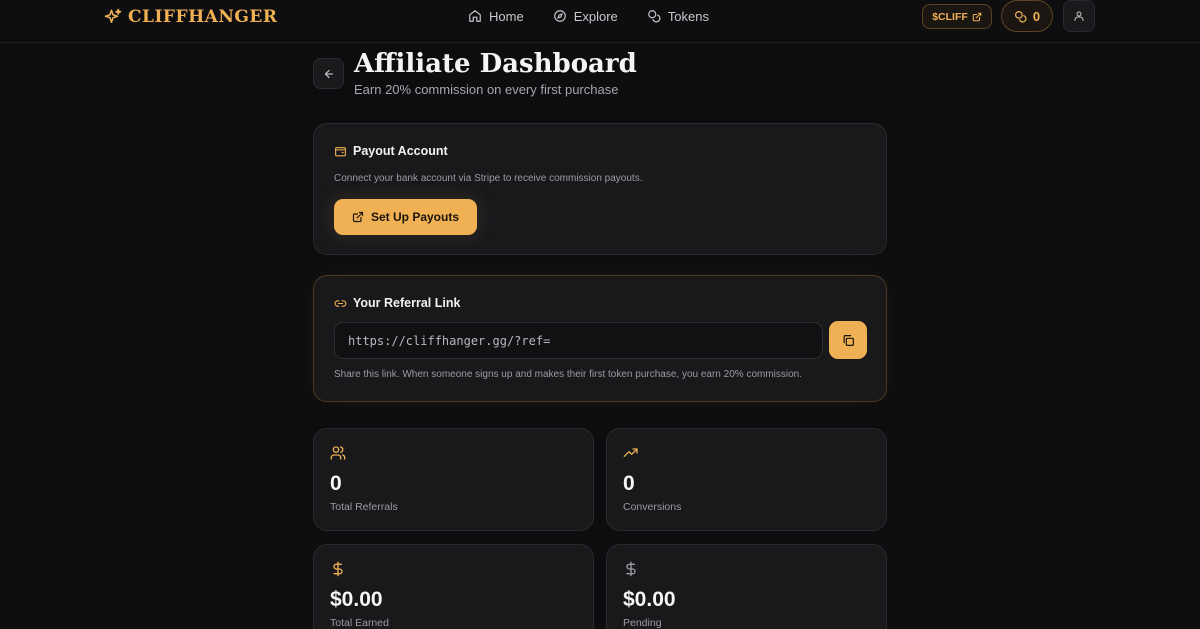 Image resolution: width=1200 pixels, height=629 pixels. I want to click on cliff-token-button: $CLIFF, so click(957, 16).